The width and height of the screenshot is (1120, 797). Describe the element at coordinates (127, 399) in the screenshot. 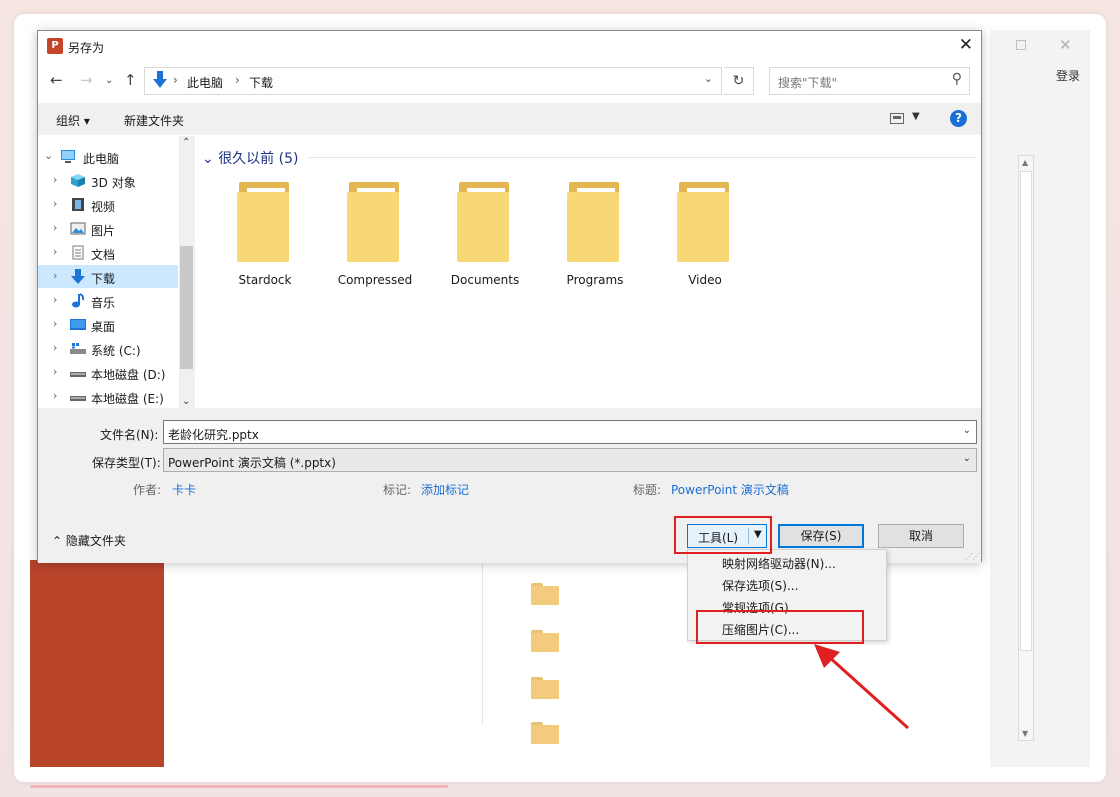

I see `tree-item-label: 本地磁盘 (E:)` at that location.